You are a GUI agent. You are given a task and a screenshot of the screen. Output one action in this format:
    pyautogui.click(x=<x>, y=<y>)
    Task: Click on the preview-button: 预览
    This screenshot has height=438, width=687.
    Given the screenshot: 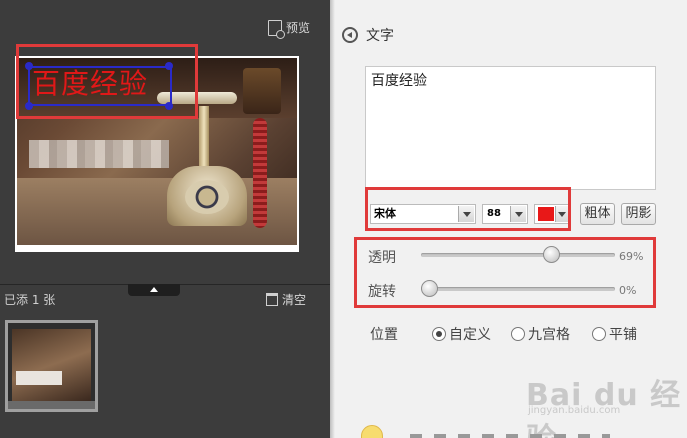 What is the action you would take?
    pyautogui.click(x=289, y=29)
    